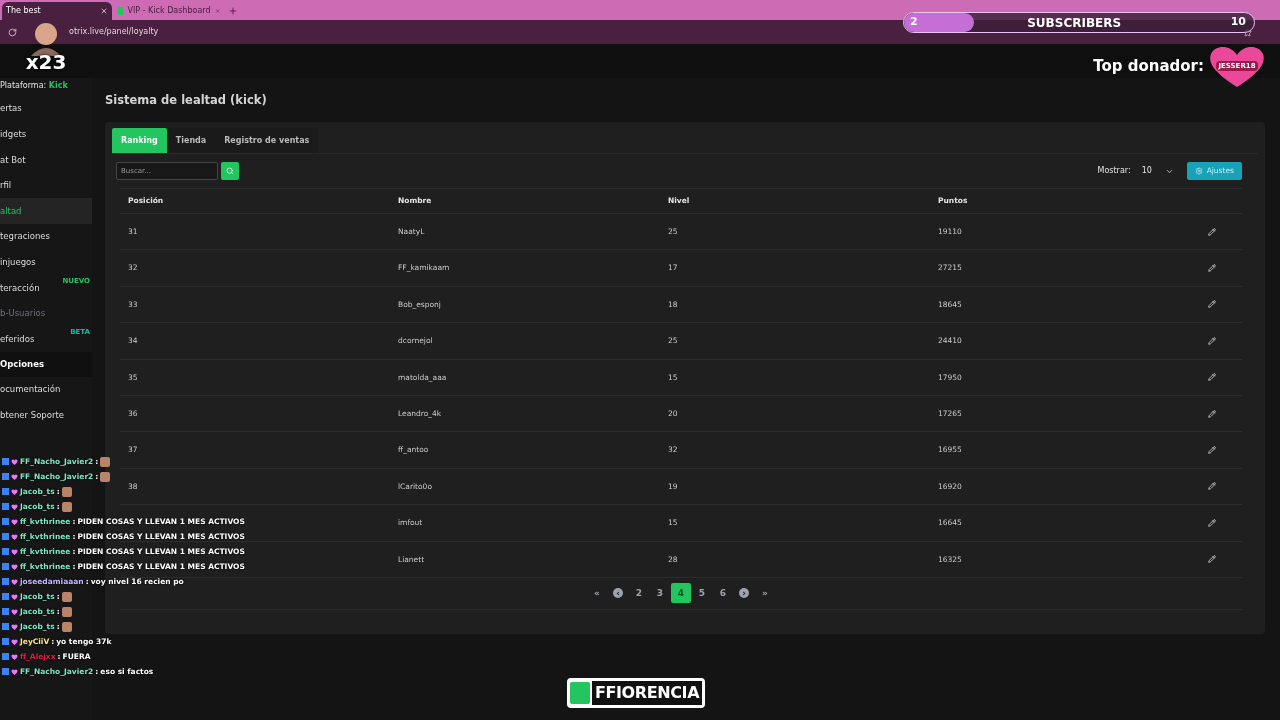 This screenshot has width=1280, height=720. What do you see at coordinates (1238, 22) in the screenshot?
I see `goal-target: 10` at bounding box center [1238, 22].